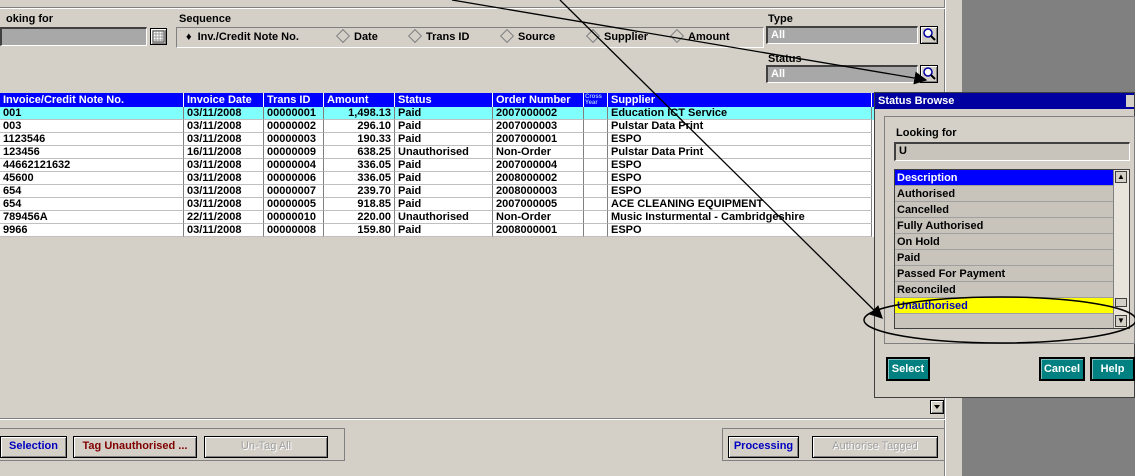  I want to click on annotation-arrow, so click(689, 42).